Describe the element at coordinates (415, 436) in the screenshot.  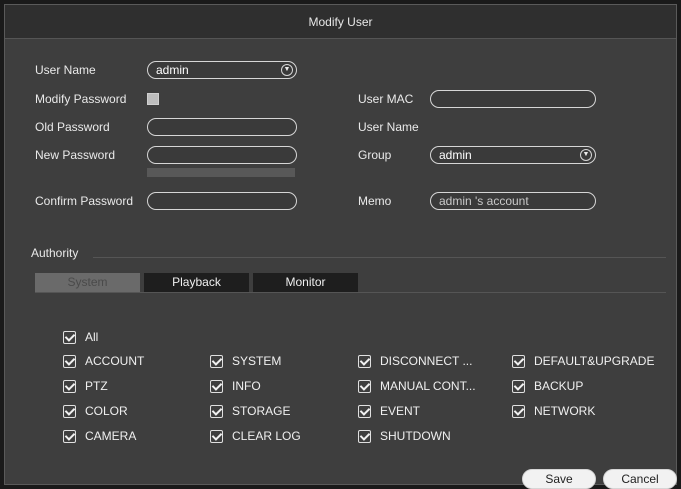
I see `perm-label: SHUTDOWN` at that location.